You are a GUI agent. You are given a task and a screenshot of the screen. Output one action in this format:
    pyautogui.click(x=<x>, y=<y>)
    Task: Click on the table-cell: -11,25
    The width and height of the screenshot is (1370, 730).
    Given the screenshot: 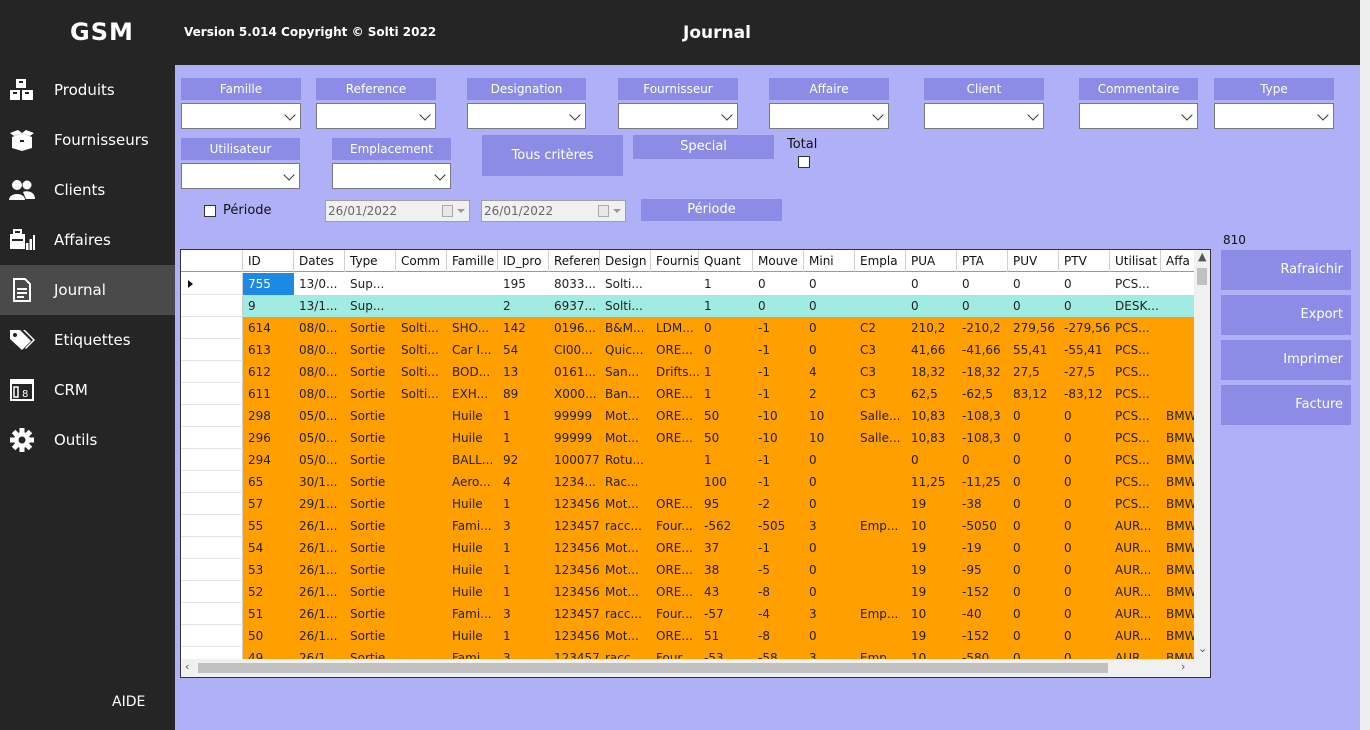 What is the action you would take?
    pyautogui.click(x=982, y=482)
    